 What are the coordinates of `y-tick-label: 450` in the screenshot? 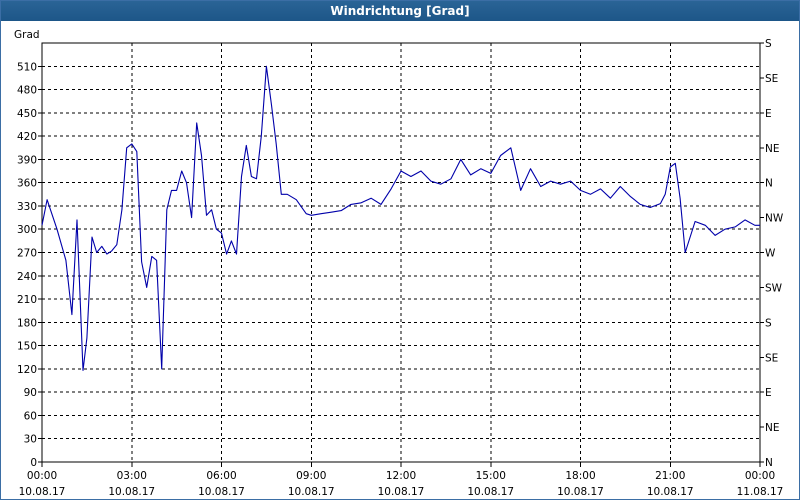 It's located at (27, 114).